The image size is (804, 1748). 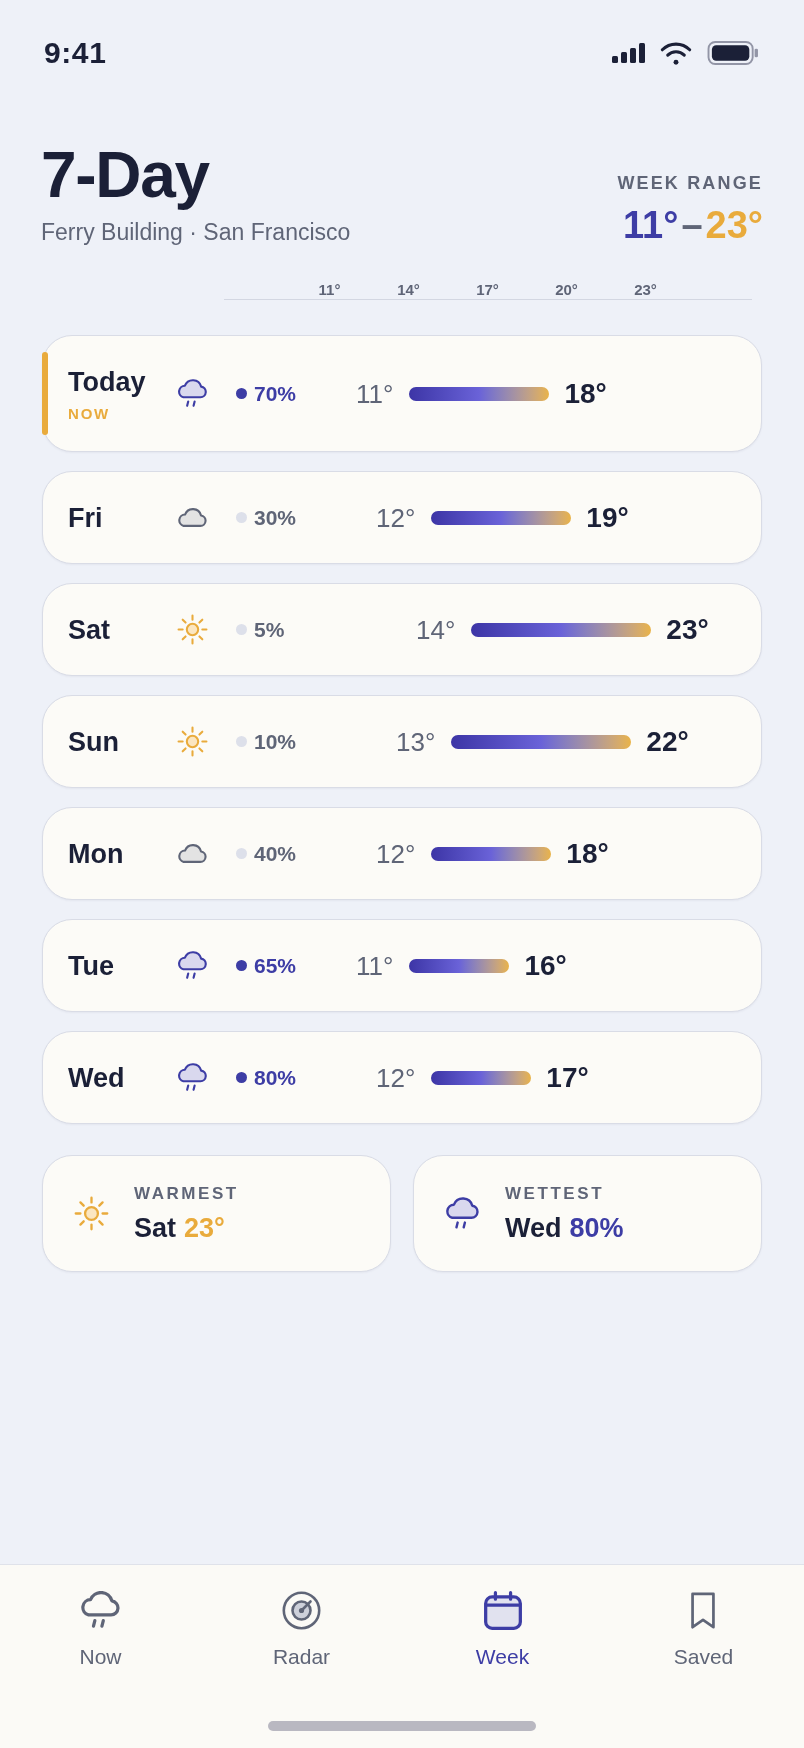 What do you see at coordinates (676, 53) in the screenshot?
I see `wifi-icon` at bounding box center [676, 53].